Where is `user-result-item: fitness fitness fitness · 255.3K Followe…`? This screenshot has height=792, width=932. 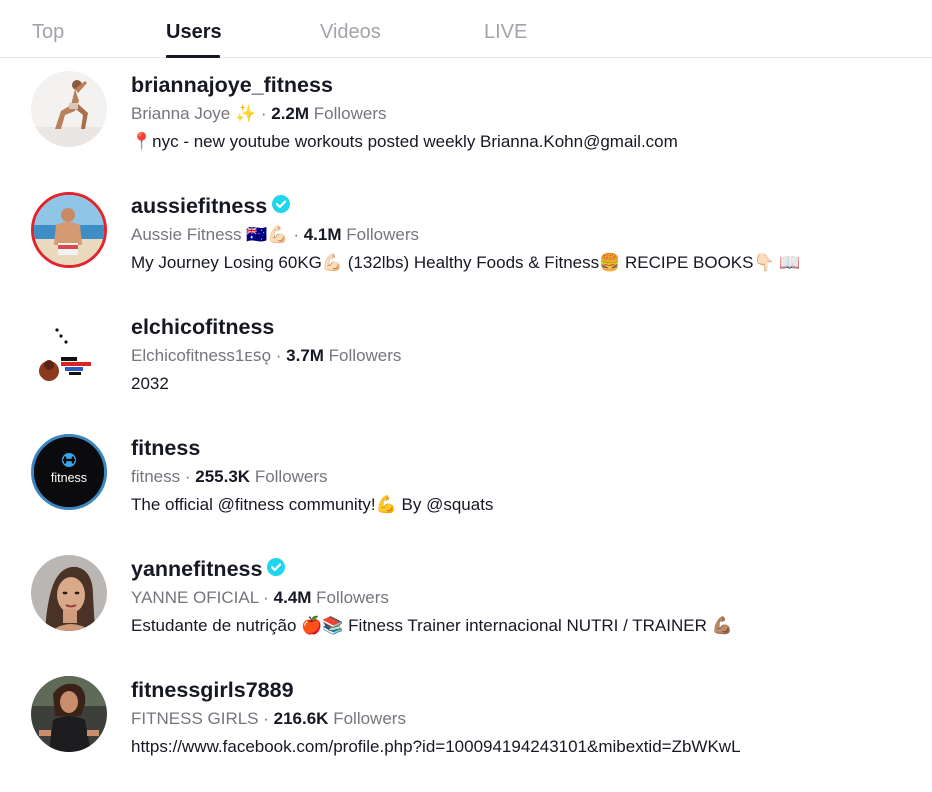 user-result-item: fitness fitness fitness · 255.3K Followe… is located at coordinates (466, 492).